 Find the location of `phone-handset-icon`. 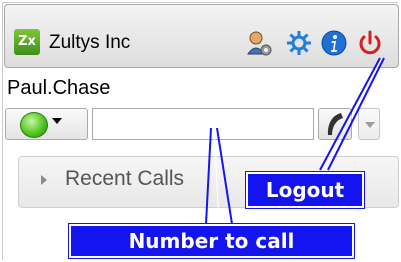

phone-handset-icon is located at coordinates (335, 124).